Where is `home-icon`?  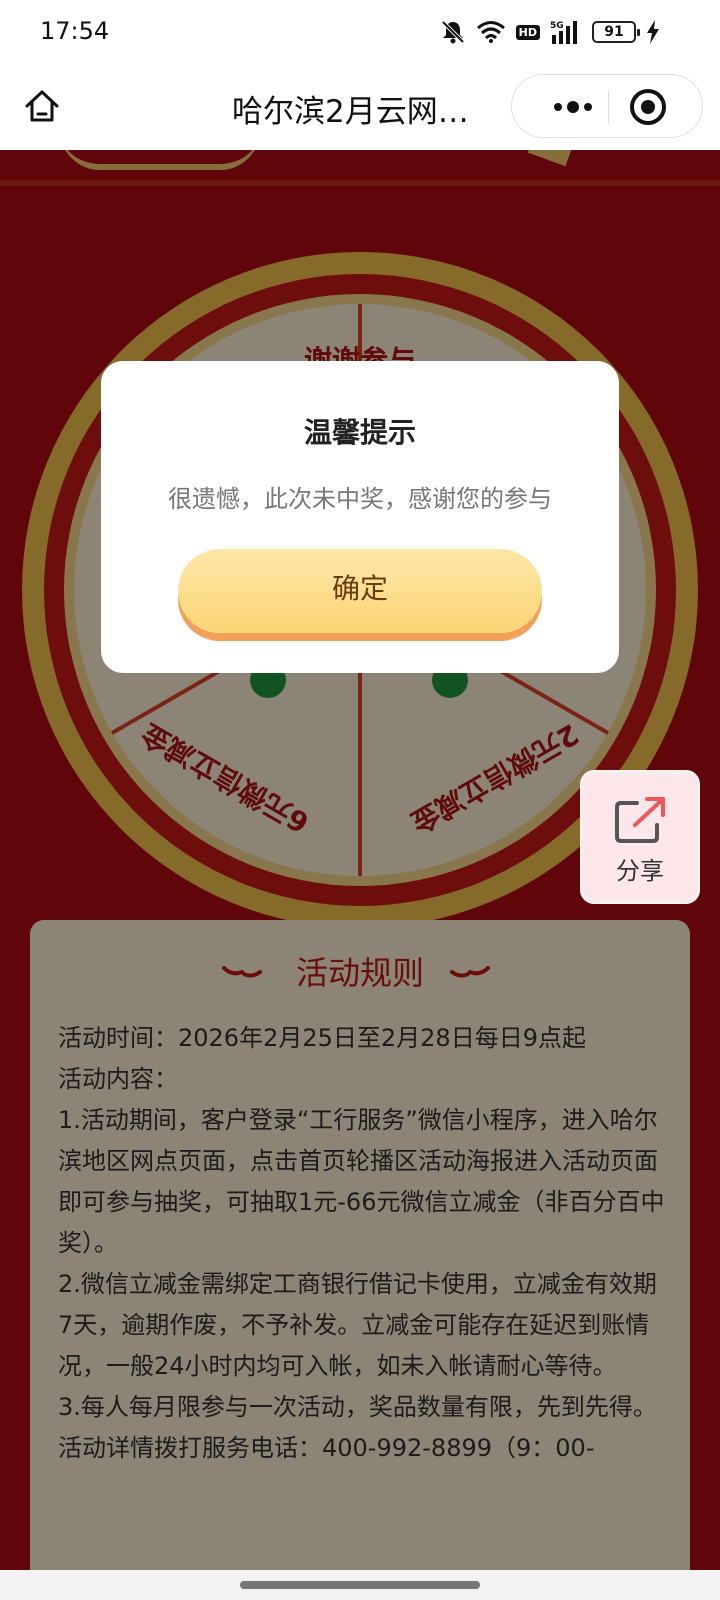 home-icon is located at coordinates (42, 106).